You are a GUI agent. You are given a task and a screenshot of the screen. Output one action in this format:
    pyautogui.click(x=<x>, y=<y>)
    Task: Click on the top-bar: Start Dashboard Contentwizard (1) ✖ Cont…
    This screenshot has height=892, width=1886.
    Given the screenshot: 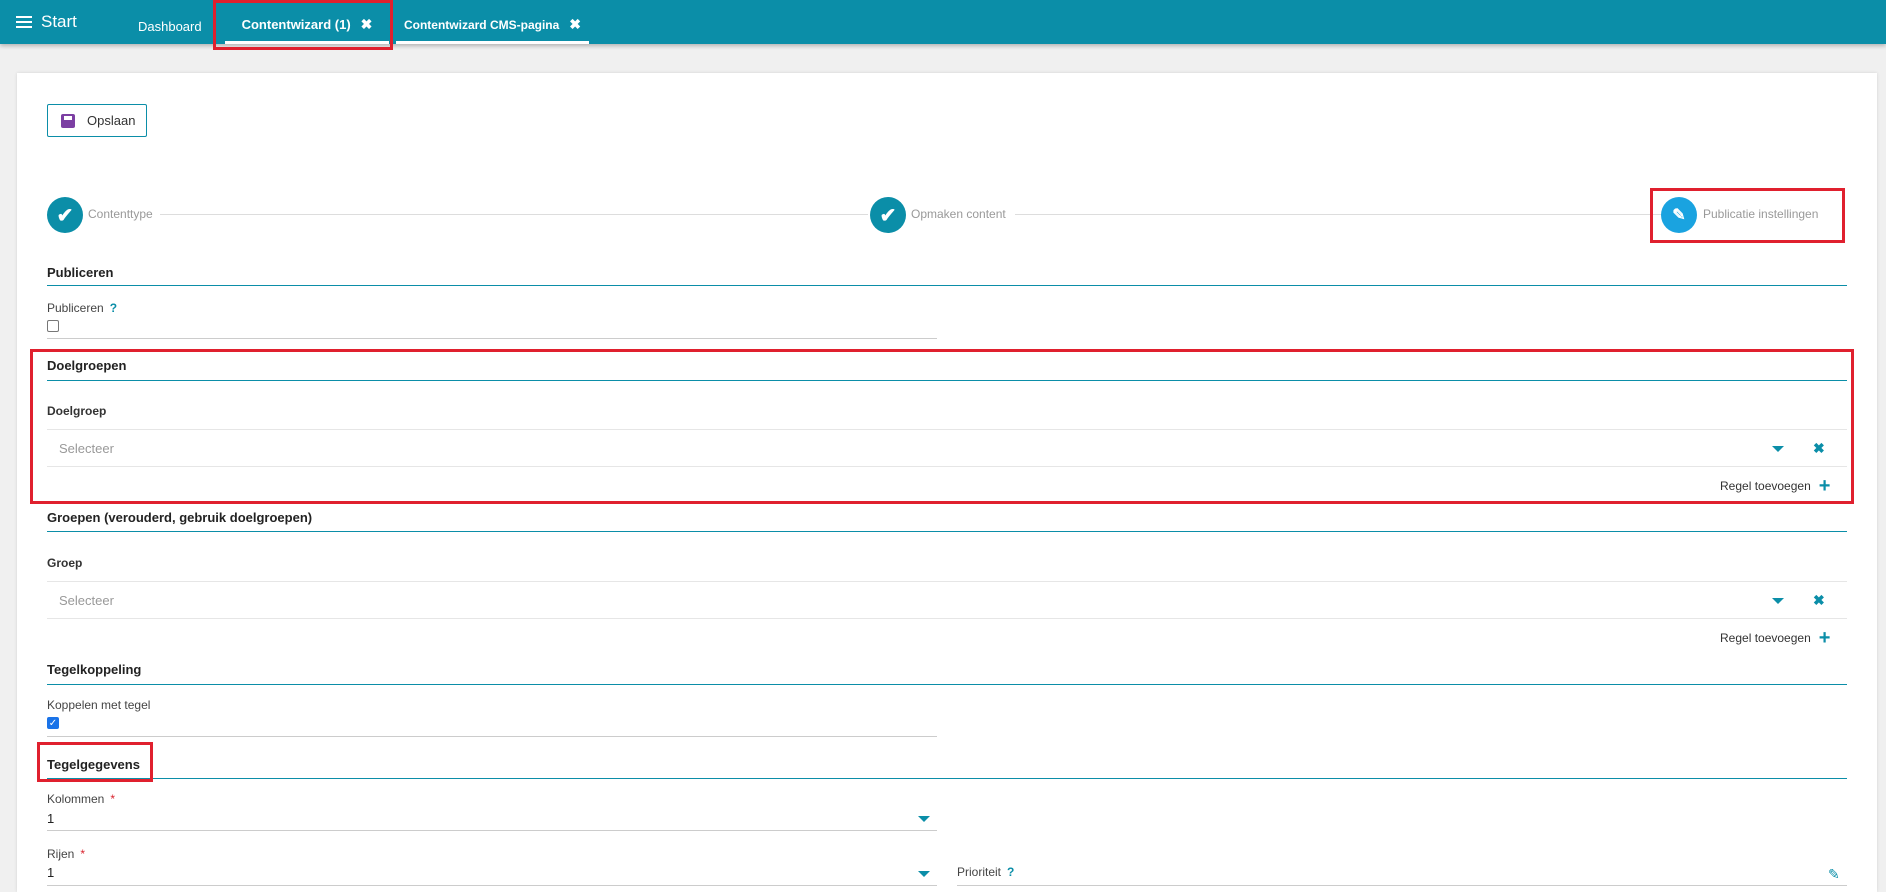 What is the action you would take?
    pyautogui.click(x=943, y=22)
    